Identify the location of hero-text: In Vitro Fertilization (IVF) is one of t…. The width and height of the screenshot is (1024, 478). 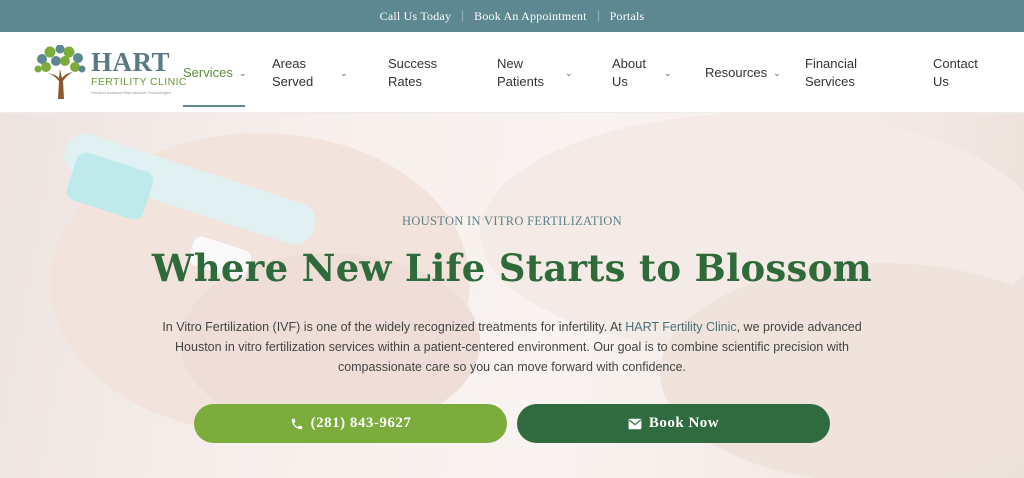
(394, 327).